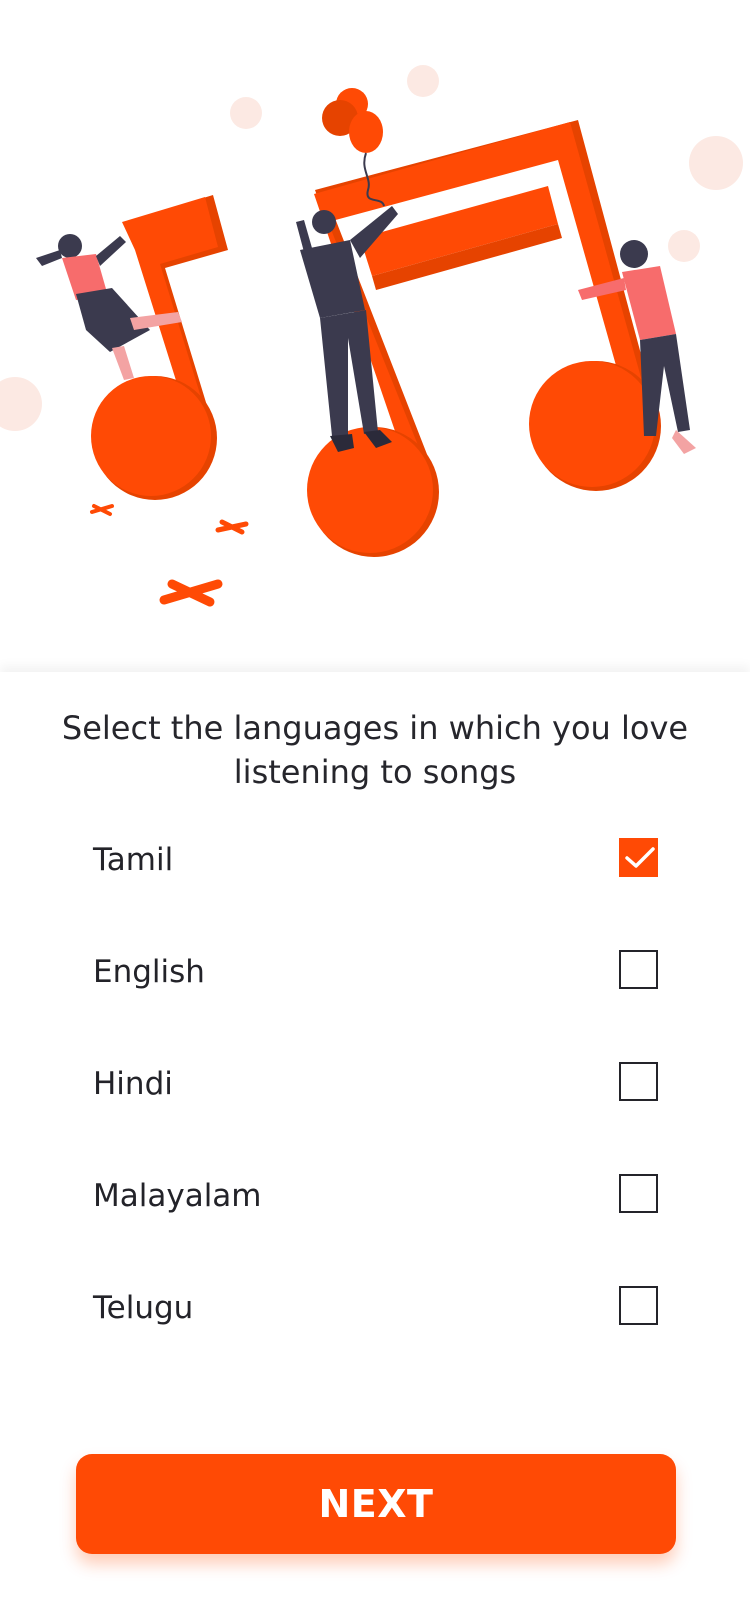  Describe the element at coordinates (133, 860) in the screenshot. I see `language-label: Tamil` at that location.